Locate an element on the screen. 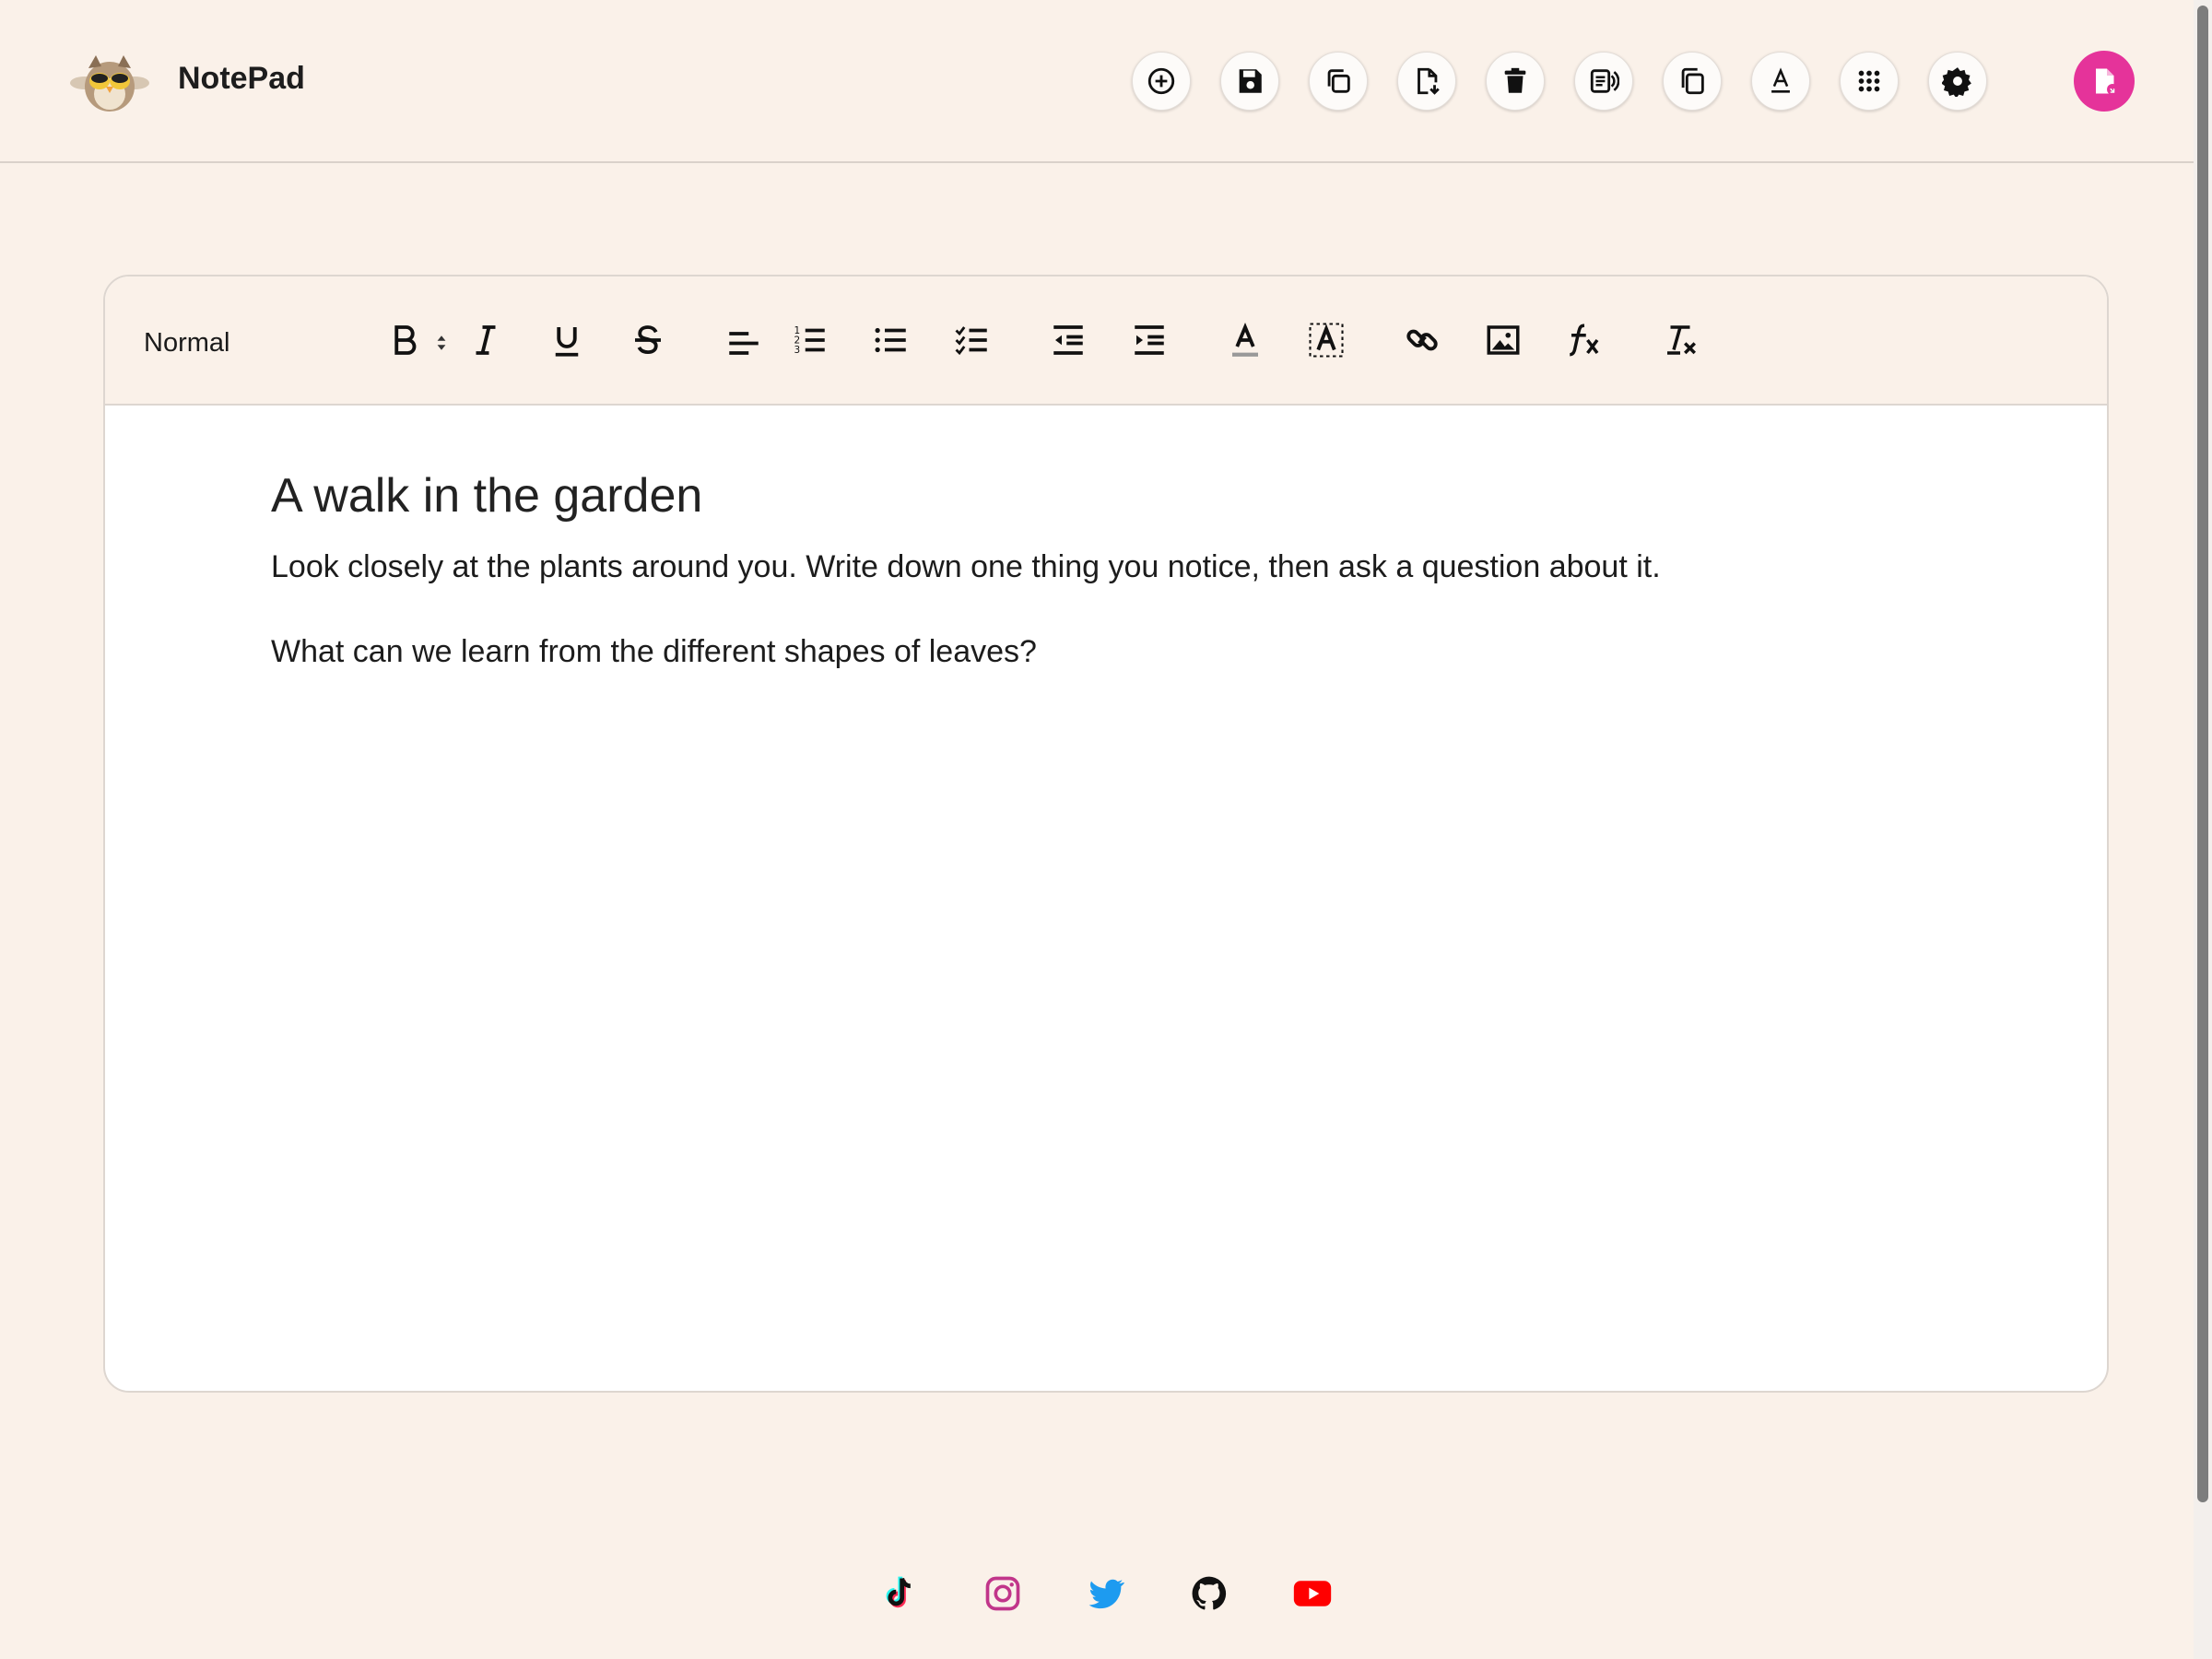  italic-icon is located at coordinates (486, 340).